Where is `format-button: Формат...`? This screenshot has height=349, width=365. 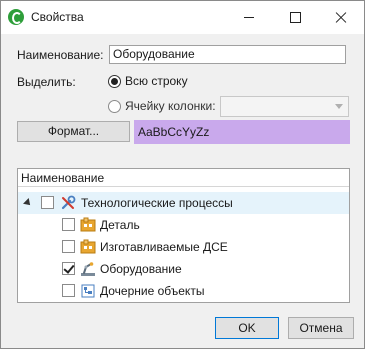
format-button: Формат... is located at coordinates (73, 131).